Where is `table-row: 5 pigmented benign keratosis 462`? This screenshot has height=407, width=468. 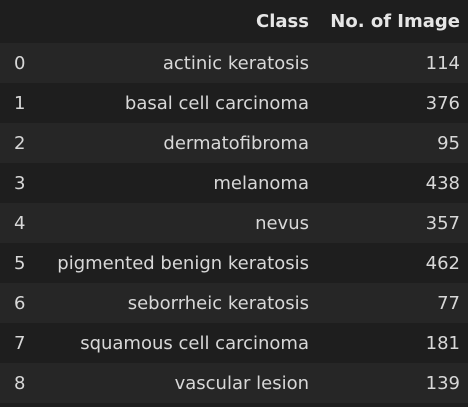
table-row: 5 pigmented benign keratosis 462 is located at coordinates (234, 263).